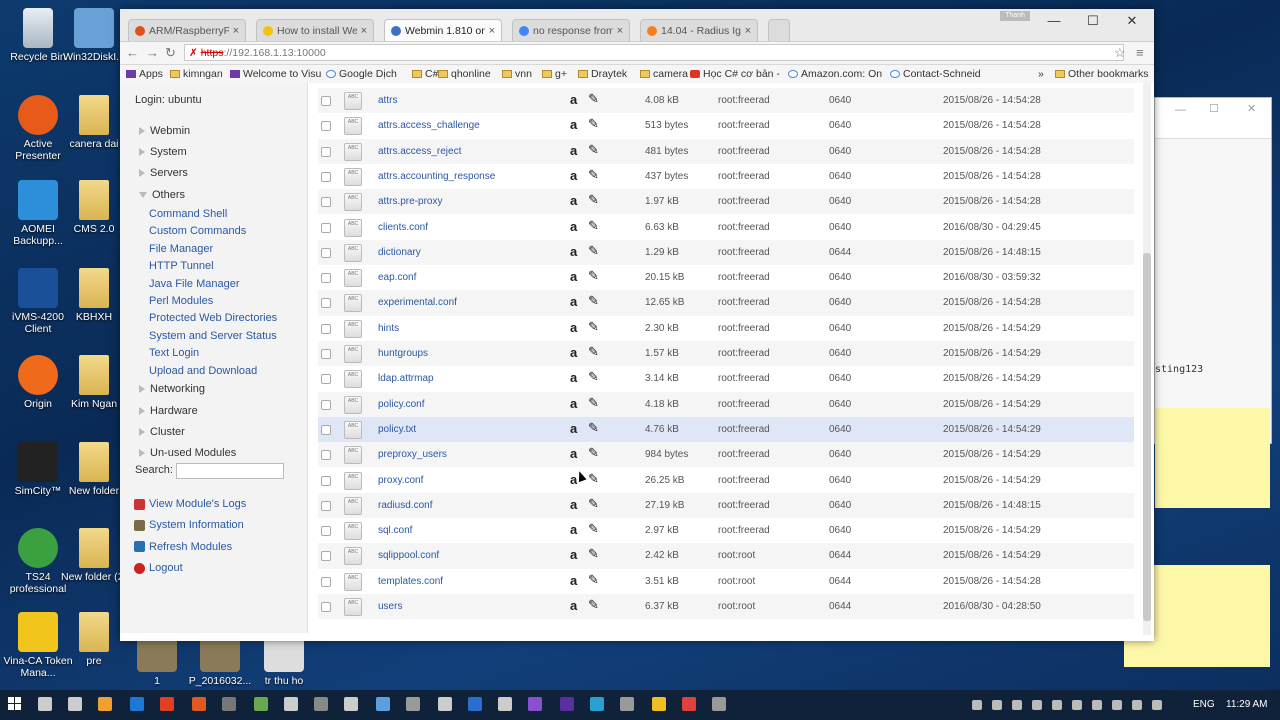  Describe the element at coordinates (1140, 52) in the screenshot. I see `menu-icon: ≡` at that location.